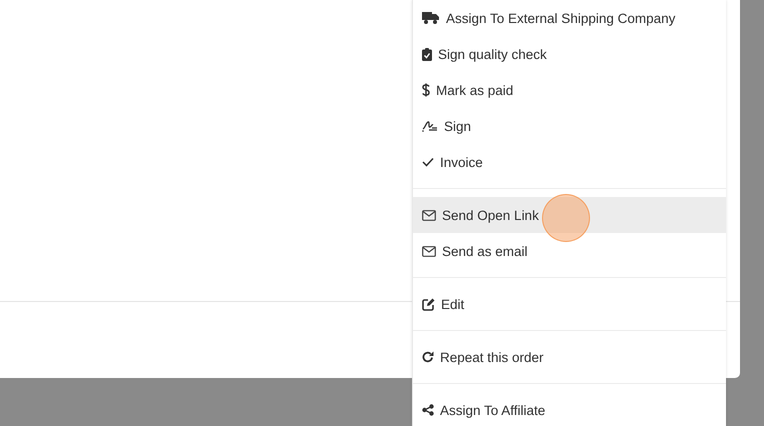 The height and width of the screenshot is (426, 764). I want to click on menu-item: Assign To External Shipping Company, so click(569, 18).